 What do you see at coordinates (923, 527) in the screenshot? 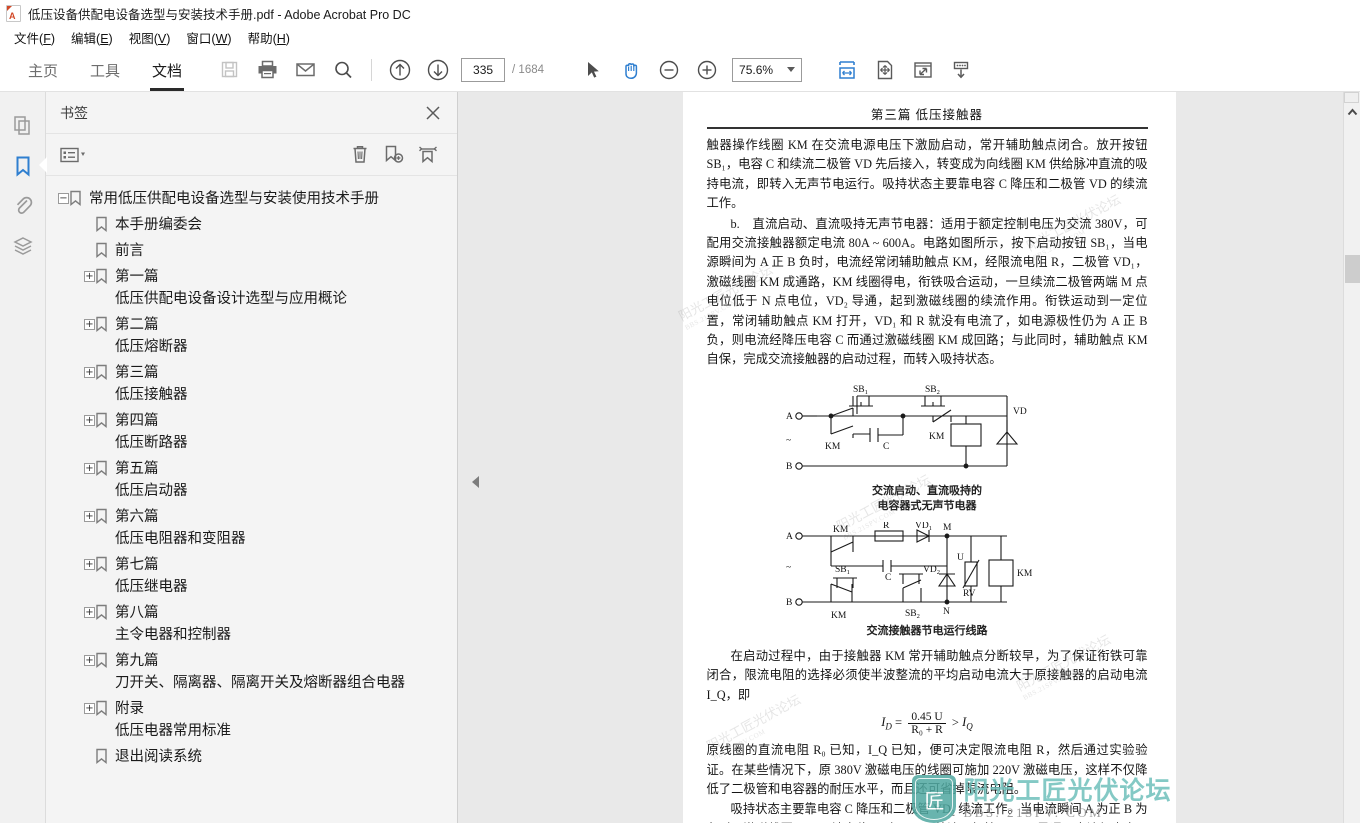
I see `svg-text: VD1` at bounding box center [923, 527].